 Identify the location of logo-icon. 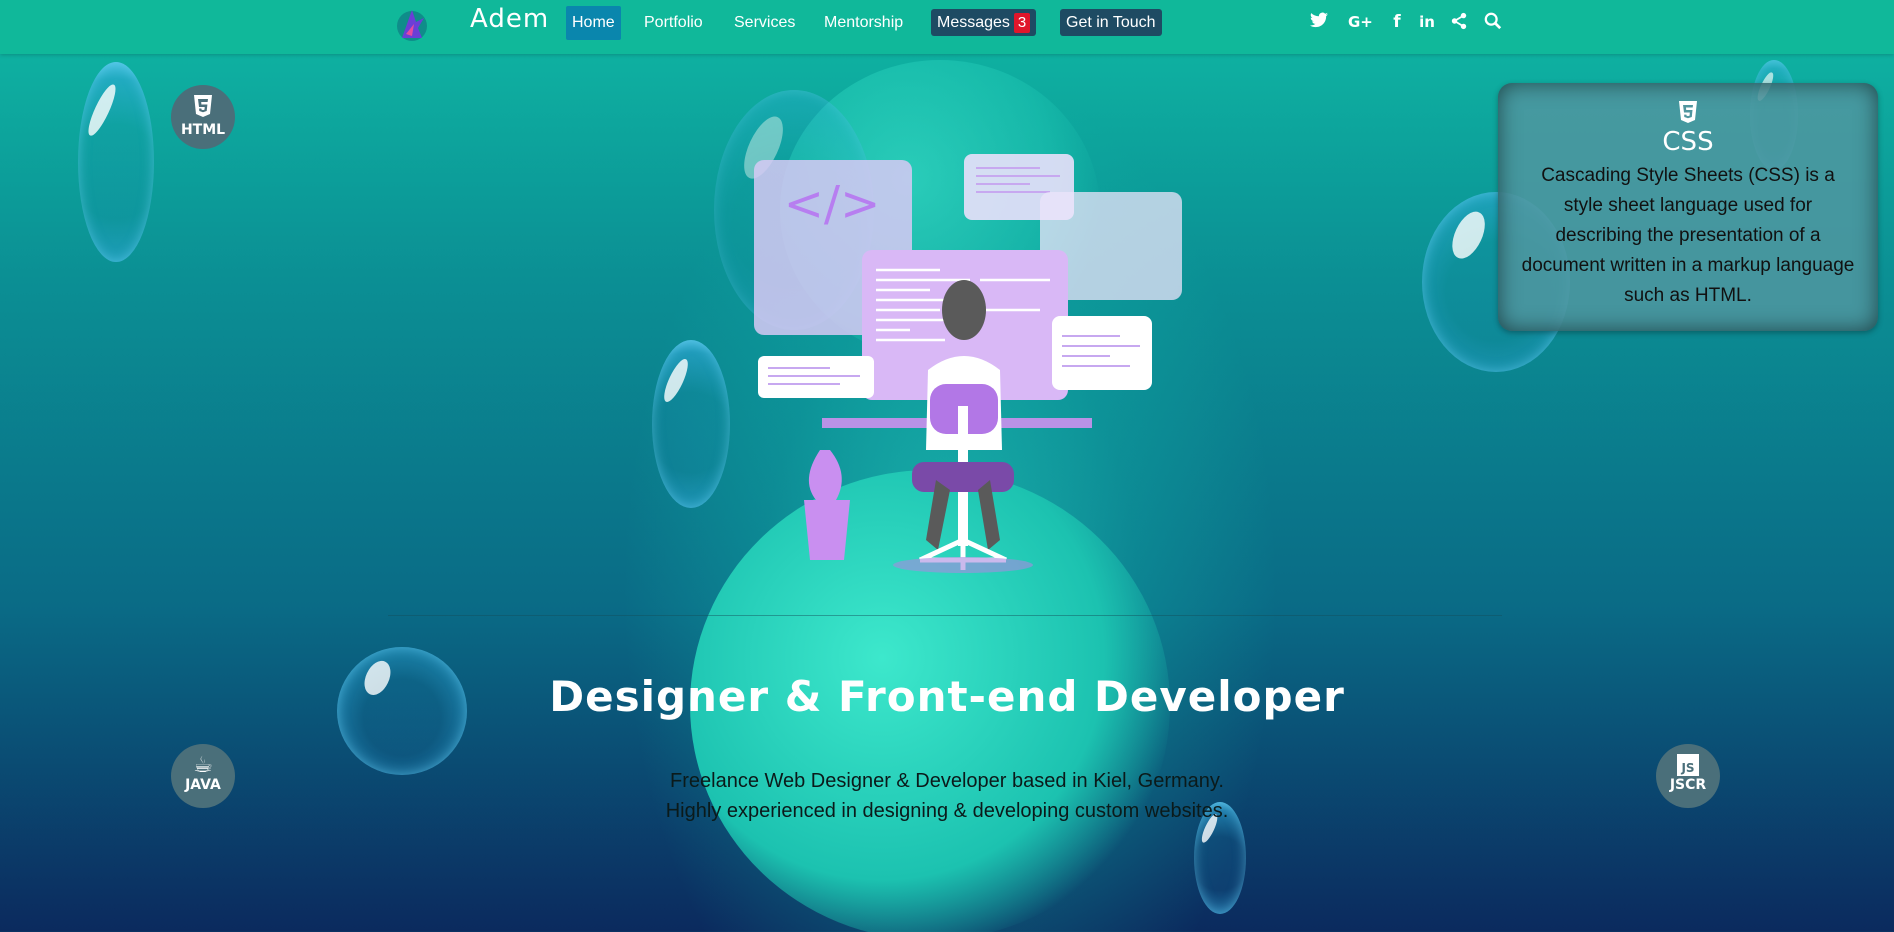
(412, 24).